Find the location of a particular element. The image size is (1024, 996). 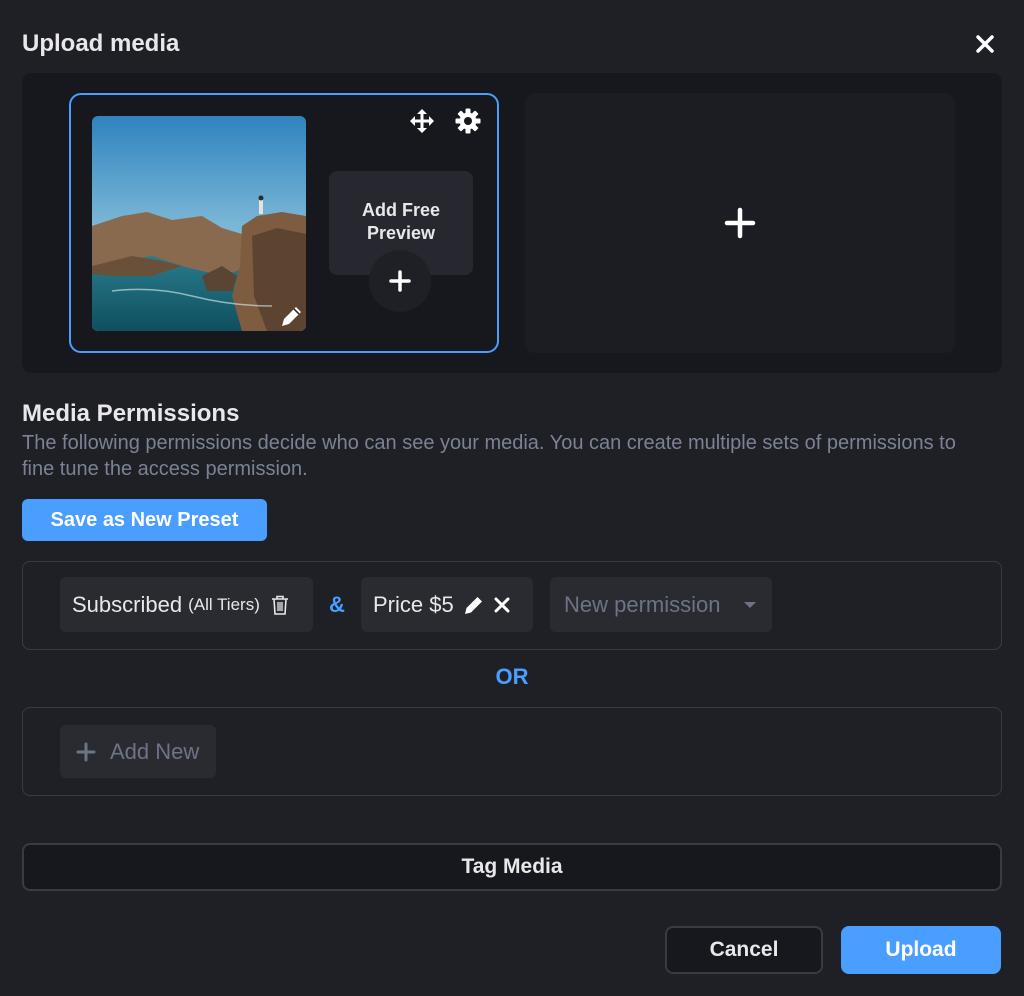

move-icon is located at coordinates (422, 121).